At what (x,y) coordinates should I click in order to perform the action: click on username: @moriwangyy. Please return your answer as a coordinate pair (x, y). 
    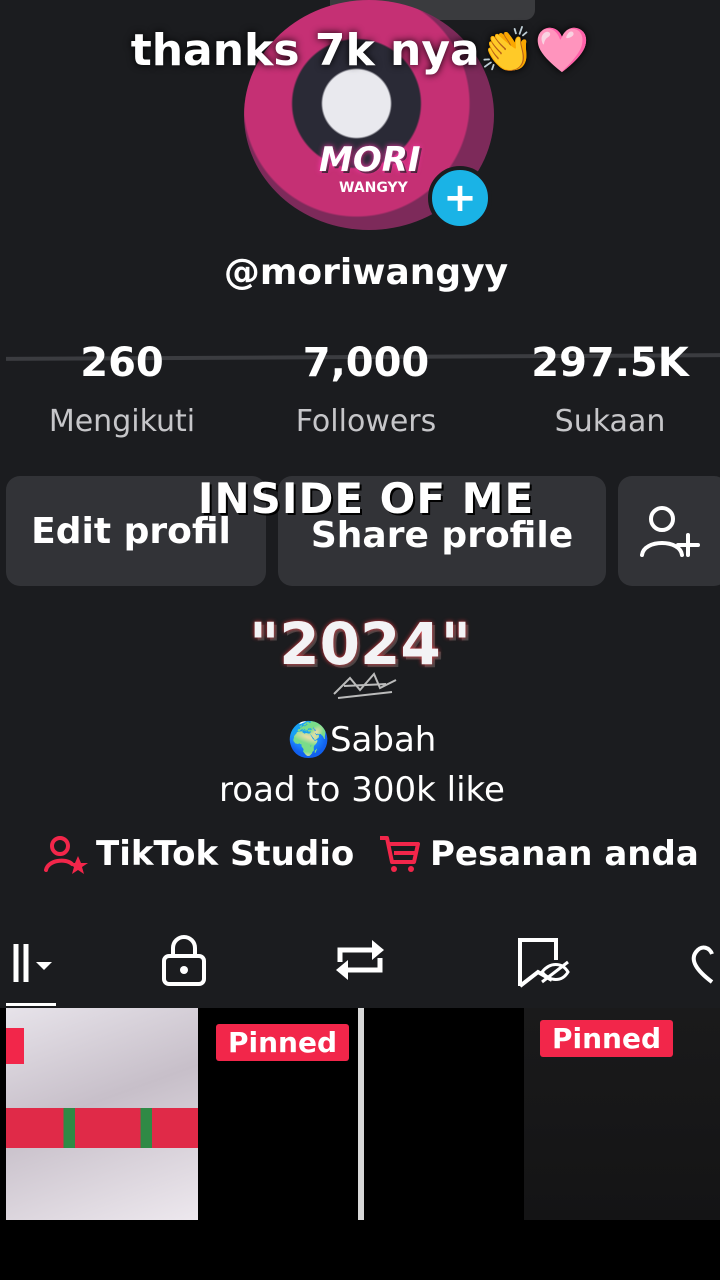
    Looking at the image, I should click on (366, 272).